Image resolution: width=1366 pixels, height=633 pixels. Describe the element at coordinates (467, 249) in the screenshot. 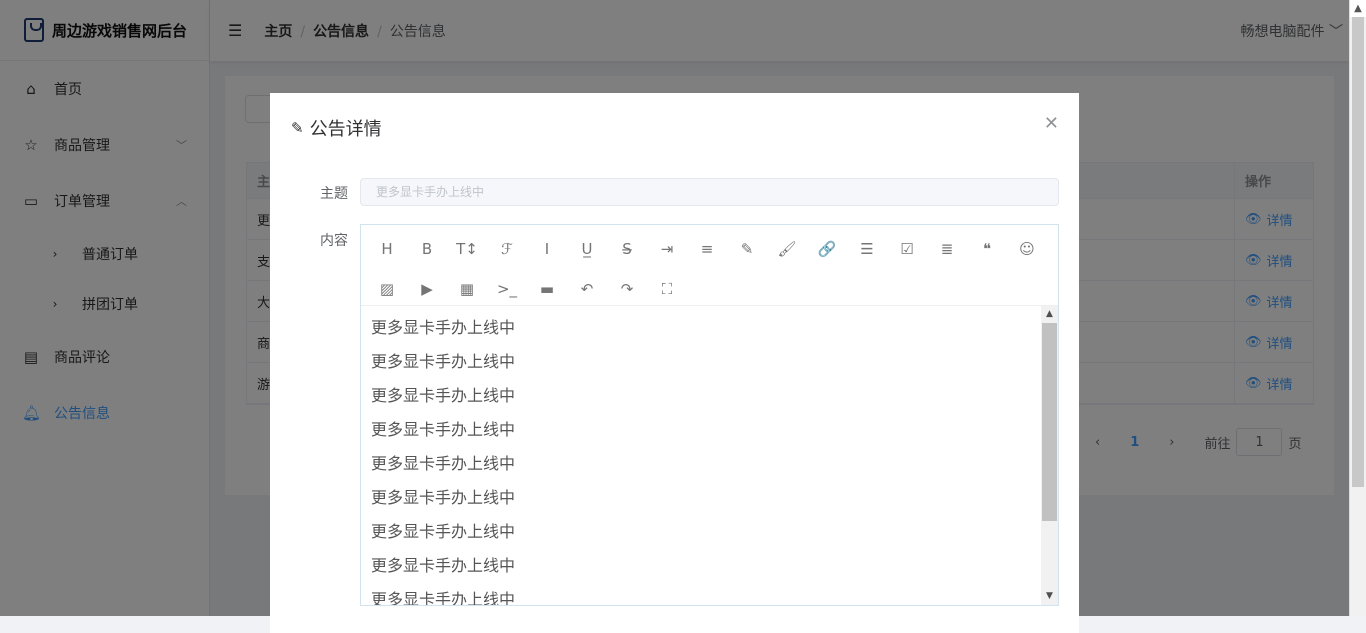

I see `font-size-icon: T↕` at that location.